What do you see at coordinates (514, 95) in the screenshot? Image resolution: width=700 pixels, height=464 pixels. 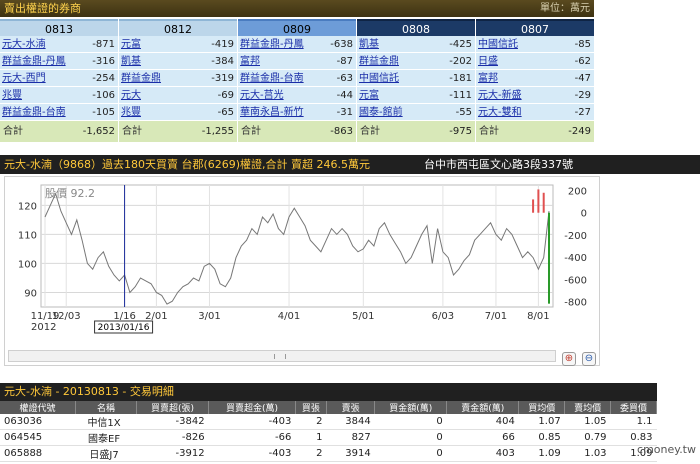 I see `broker-link: 元大-新盛` at bounding box center [514, 95].